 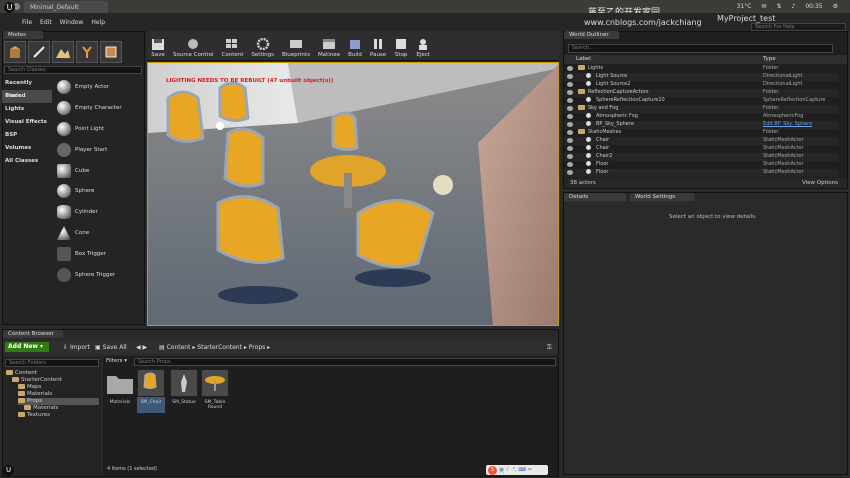 I want to click on content-button: Content, so click(x=233, y=45).